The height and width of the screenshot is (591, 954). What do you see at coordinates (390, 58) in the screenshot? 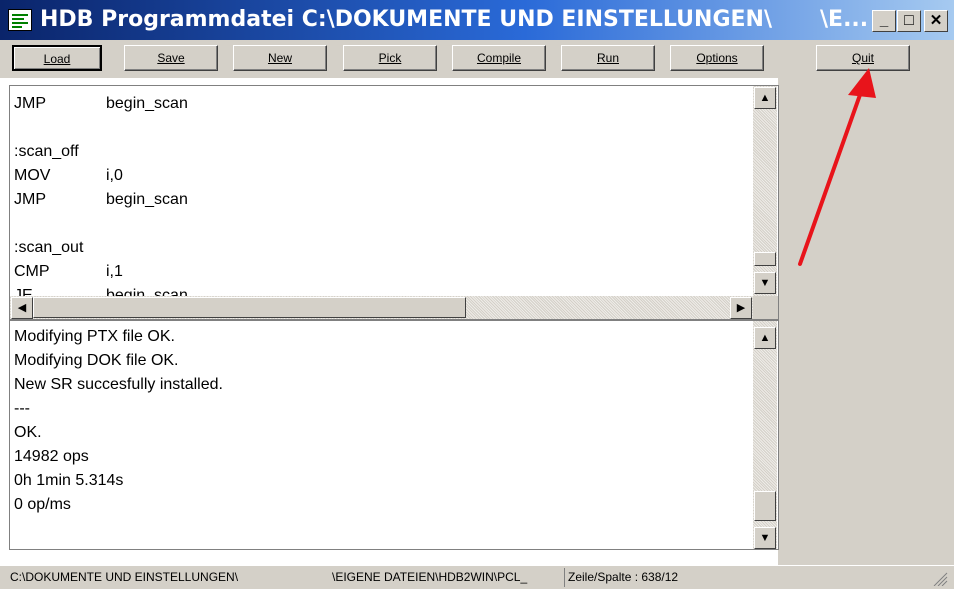
I see `pick-button: Pick` at bounding box center [390, 58].